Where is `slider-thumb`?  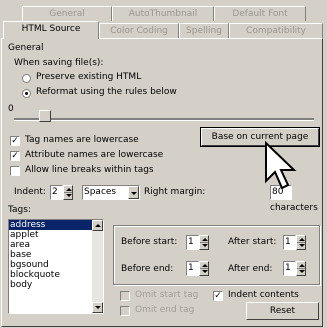
slider-thumb is located at coordinates (45, 116).